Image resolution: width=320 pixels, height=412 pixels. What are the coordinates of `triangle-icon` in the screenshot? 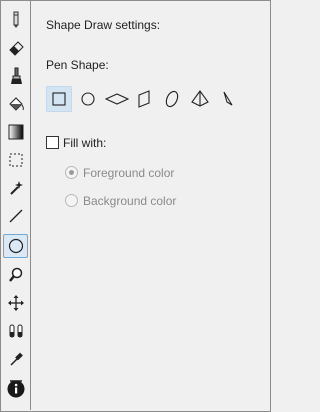 It's located at (228, 98).